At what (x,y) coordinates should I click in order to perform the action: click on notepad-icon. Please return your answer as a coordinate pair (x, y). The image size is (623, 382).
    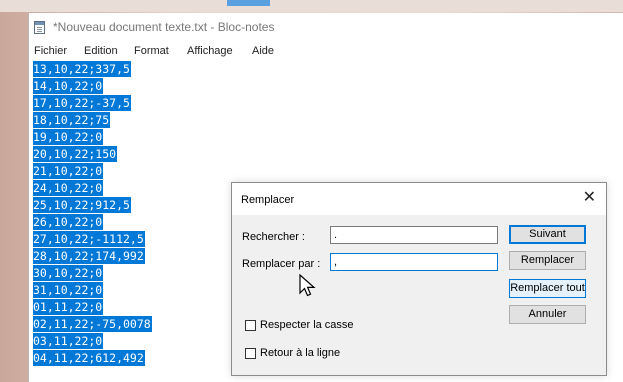
    Looking at the image, I should click on (39, 27).